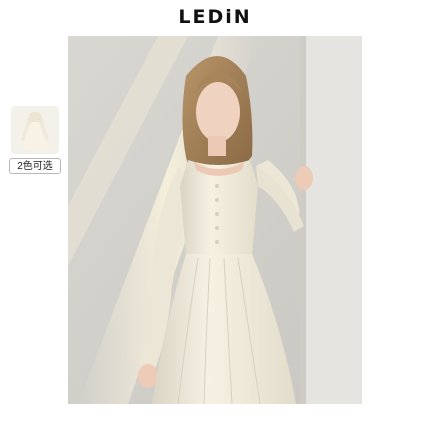 Image resolution: width=430 pixels, height=430 pixels. Describe the element at coordinates (215, 17) in the screenshot. I see `brand-logo: LEDiN` at that location.